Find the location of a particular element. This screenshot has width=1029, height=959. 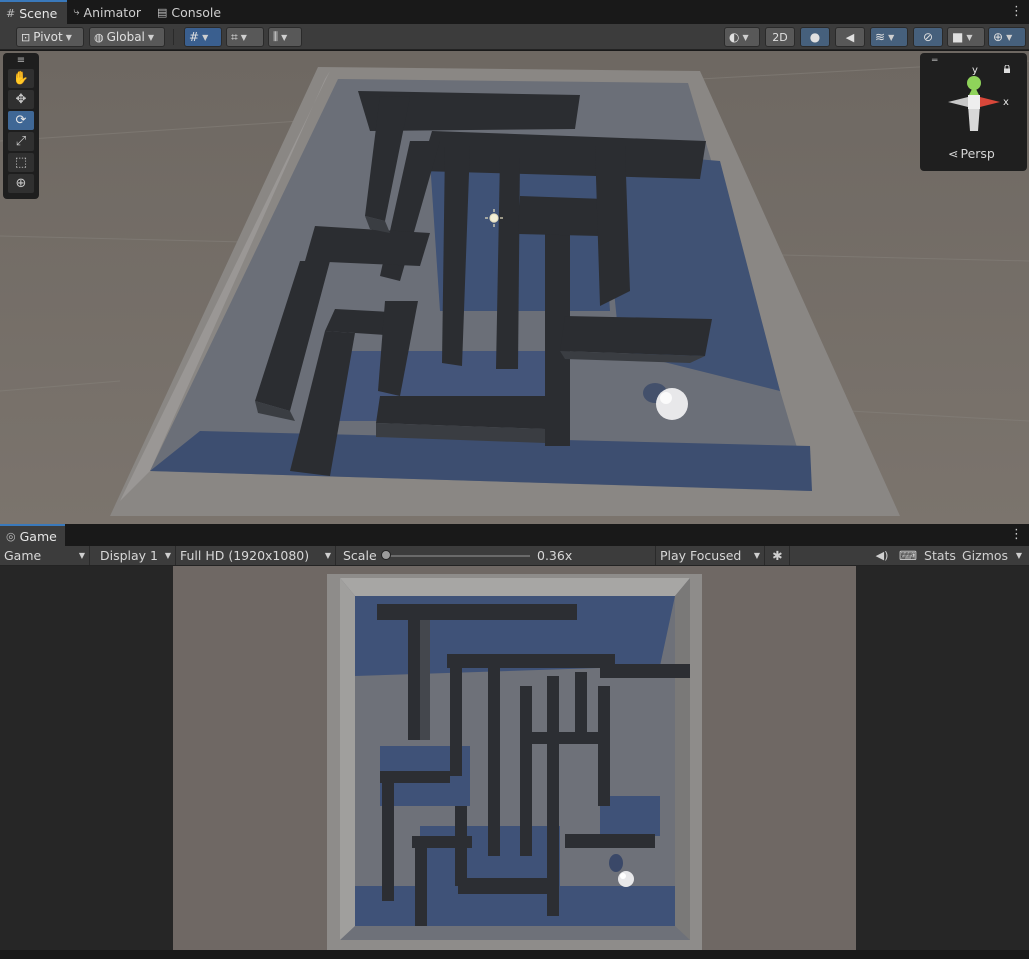

gizmos-toggle: Gizmos is located at coordinates (985, 555).